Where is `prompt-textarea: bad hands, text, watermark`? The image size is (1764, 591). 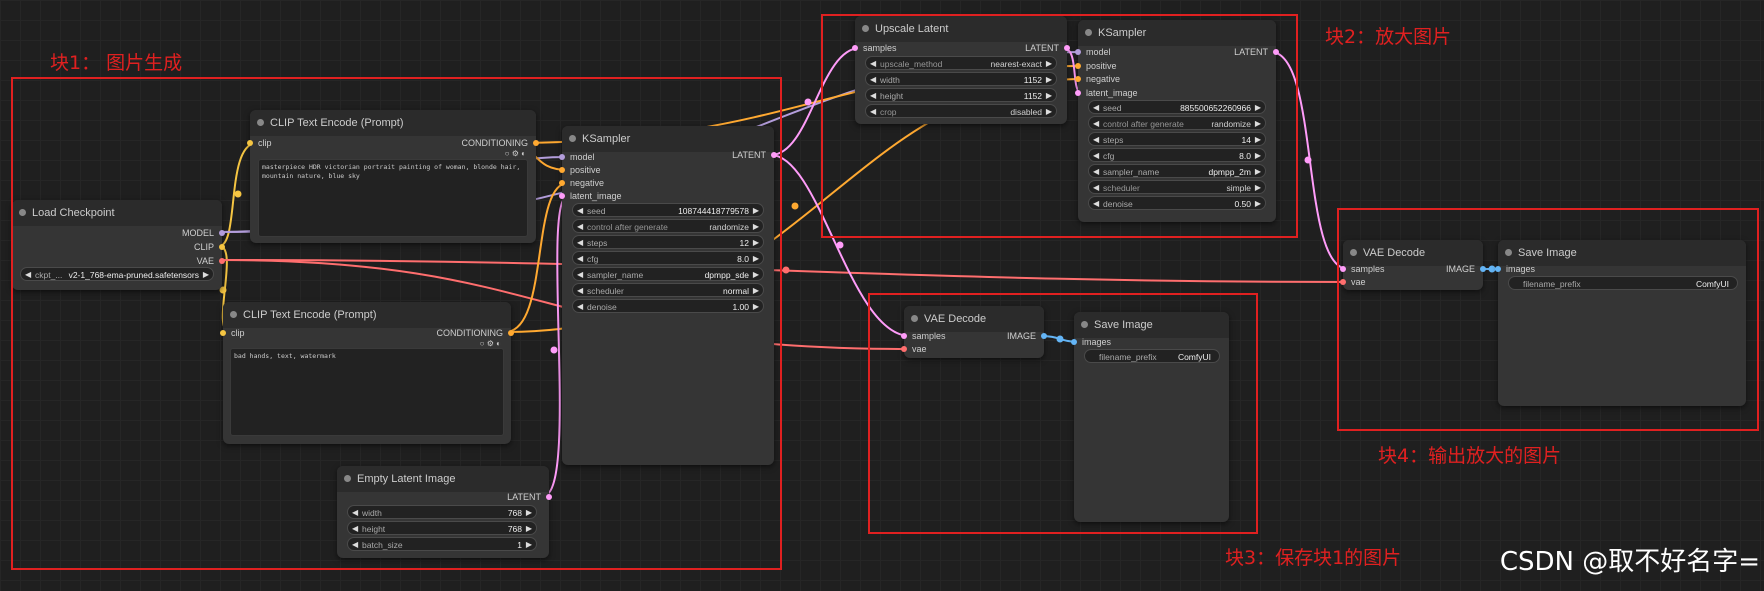 prompt-textarea: bad hands, text, watermark is located at coordinates (367, 392).